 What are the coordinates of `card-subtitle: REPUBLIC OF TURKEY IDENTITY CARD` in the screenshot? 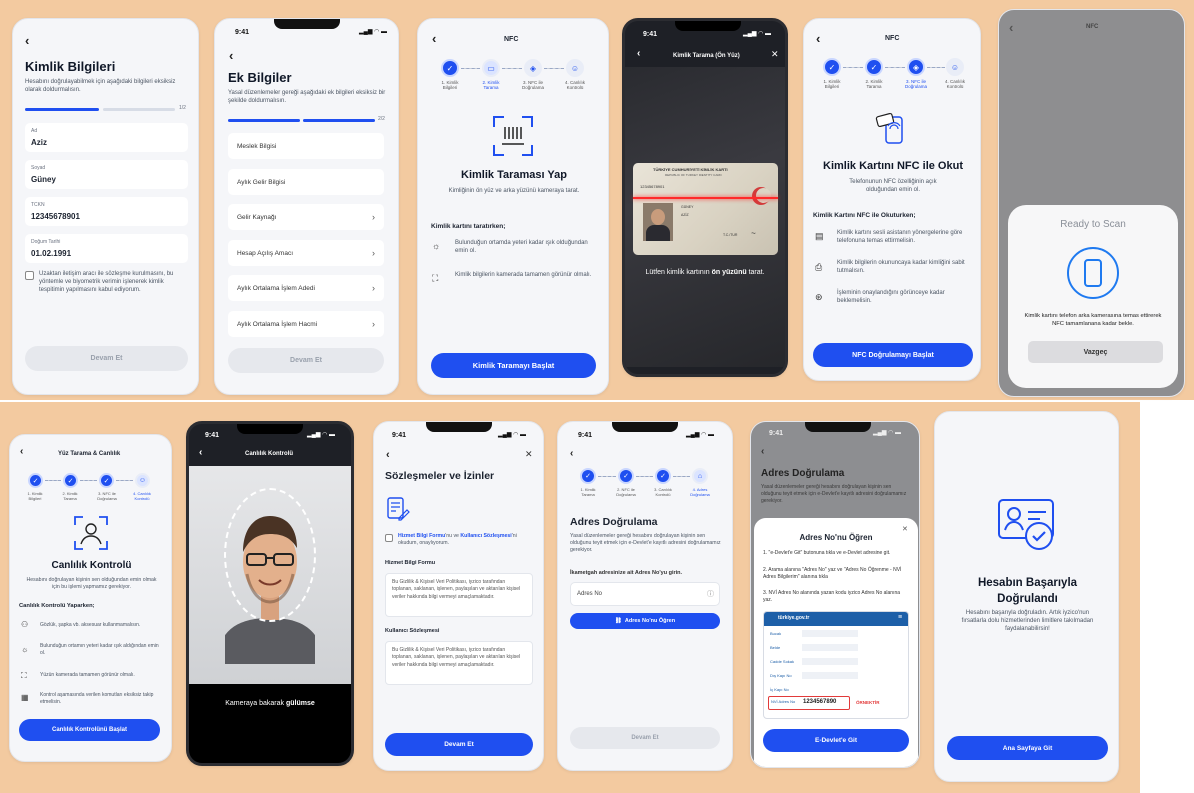 It's located at (693, 175).